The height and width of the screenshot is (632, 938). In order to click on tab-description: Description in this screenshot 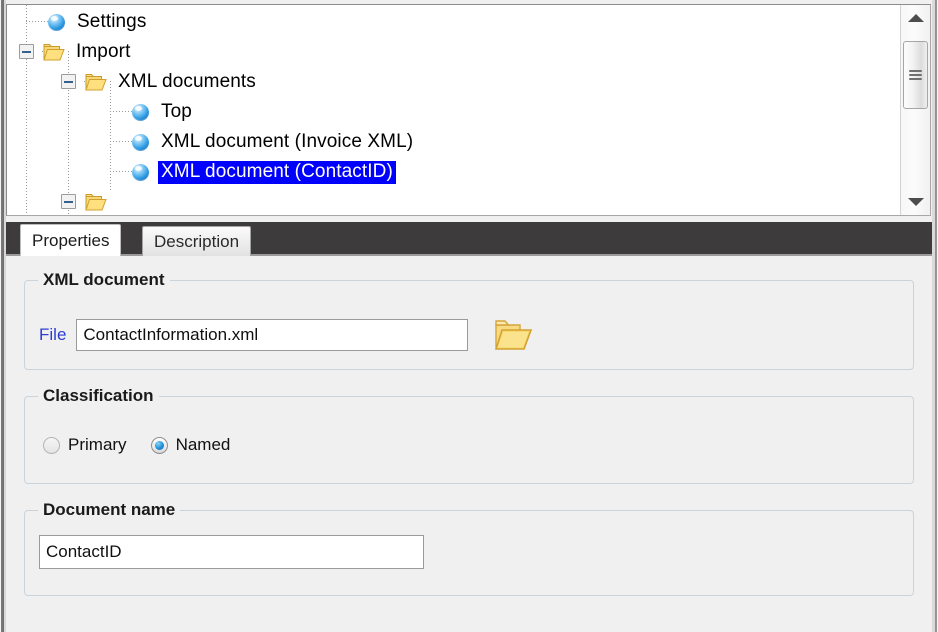, I will do `click(197, 241)`.